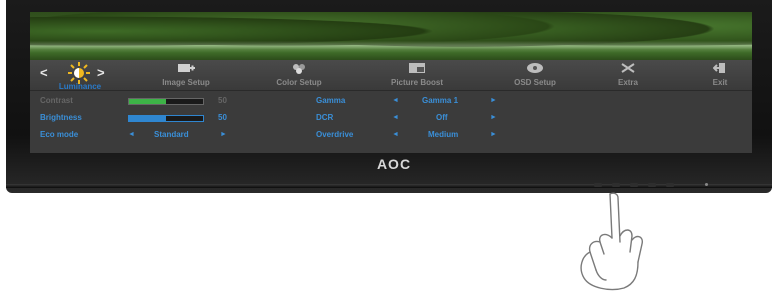  I want to click on tab-picture-boost: Picture Boost, so click(417, 76).